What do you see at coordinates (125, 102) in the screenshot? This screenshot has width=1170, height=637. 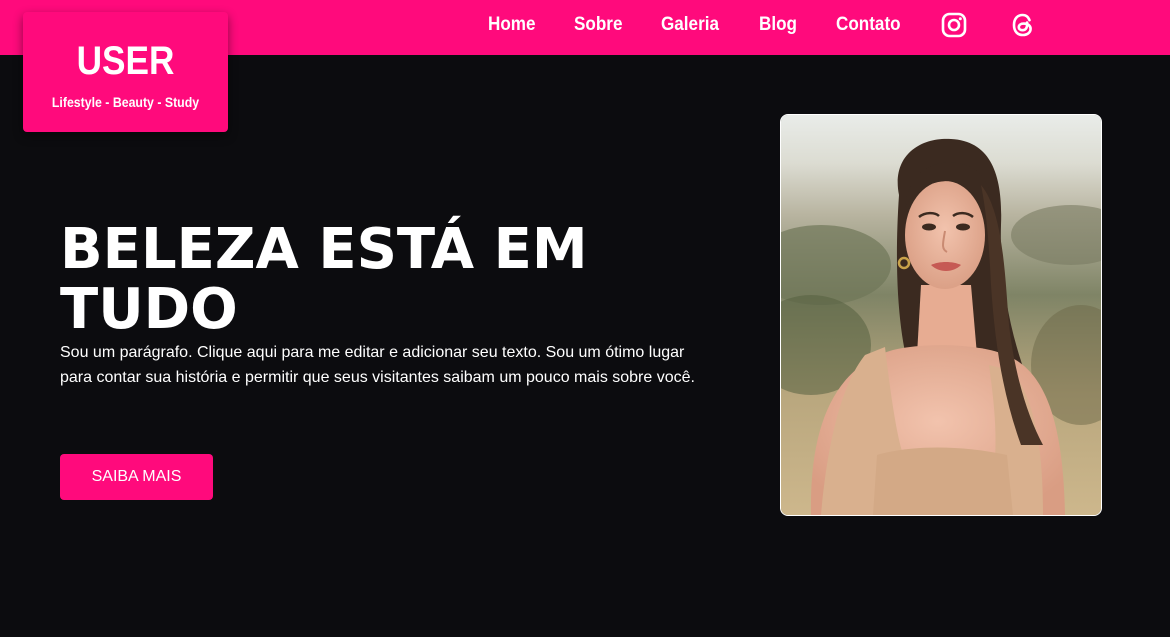 I see `brand-tagline: Lifestyle - Beauty - Study` at bounding box center [125, 102].